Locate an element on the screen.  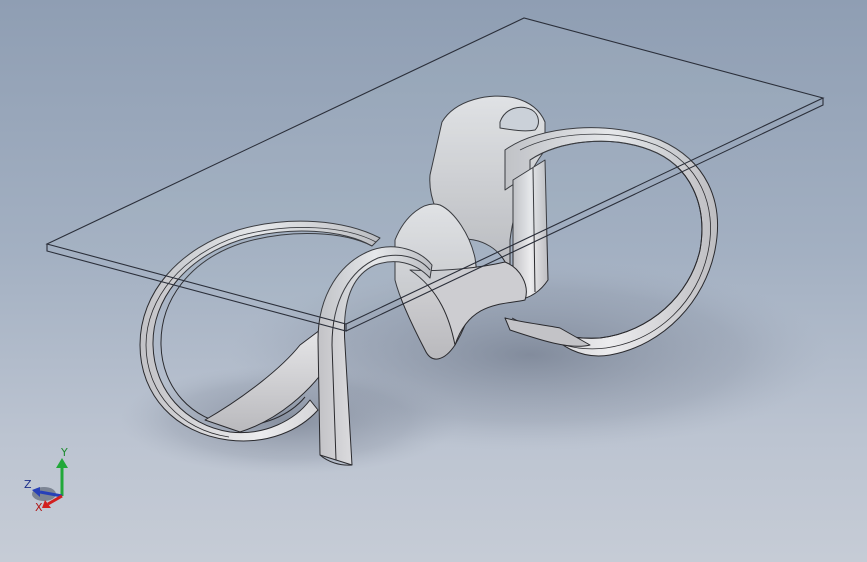
y-axis-arrow is located at coordinates (62, 463).